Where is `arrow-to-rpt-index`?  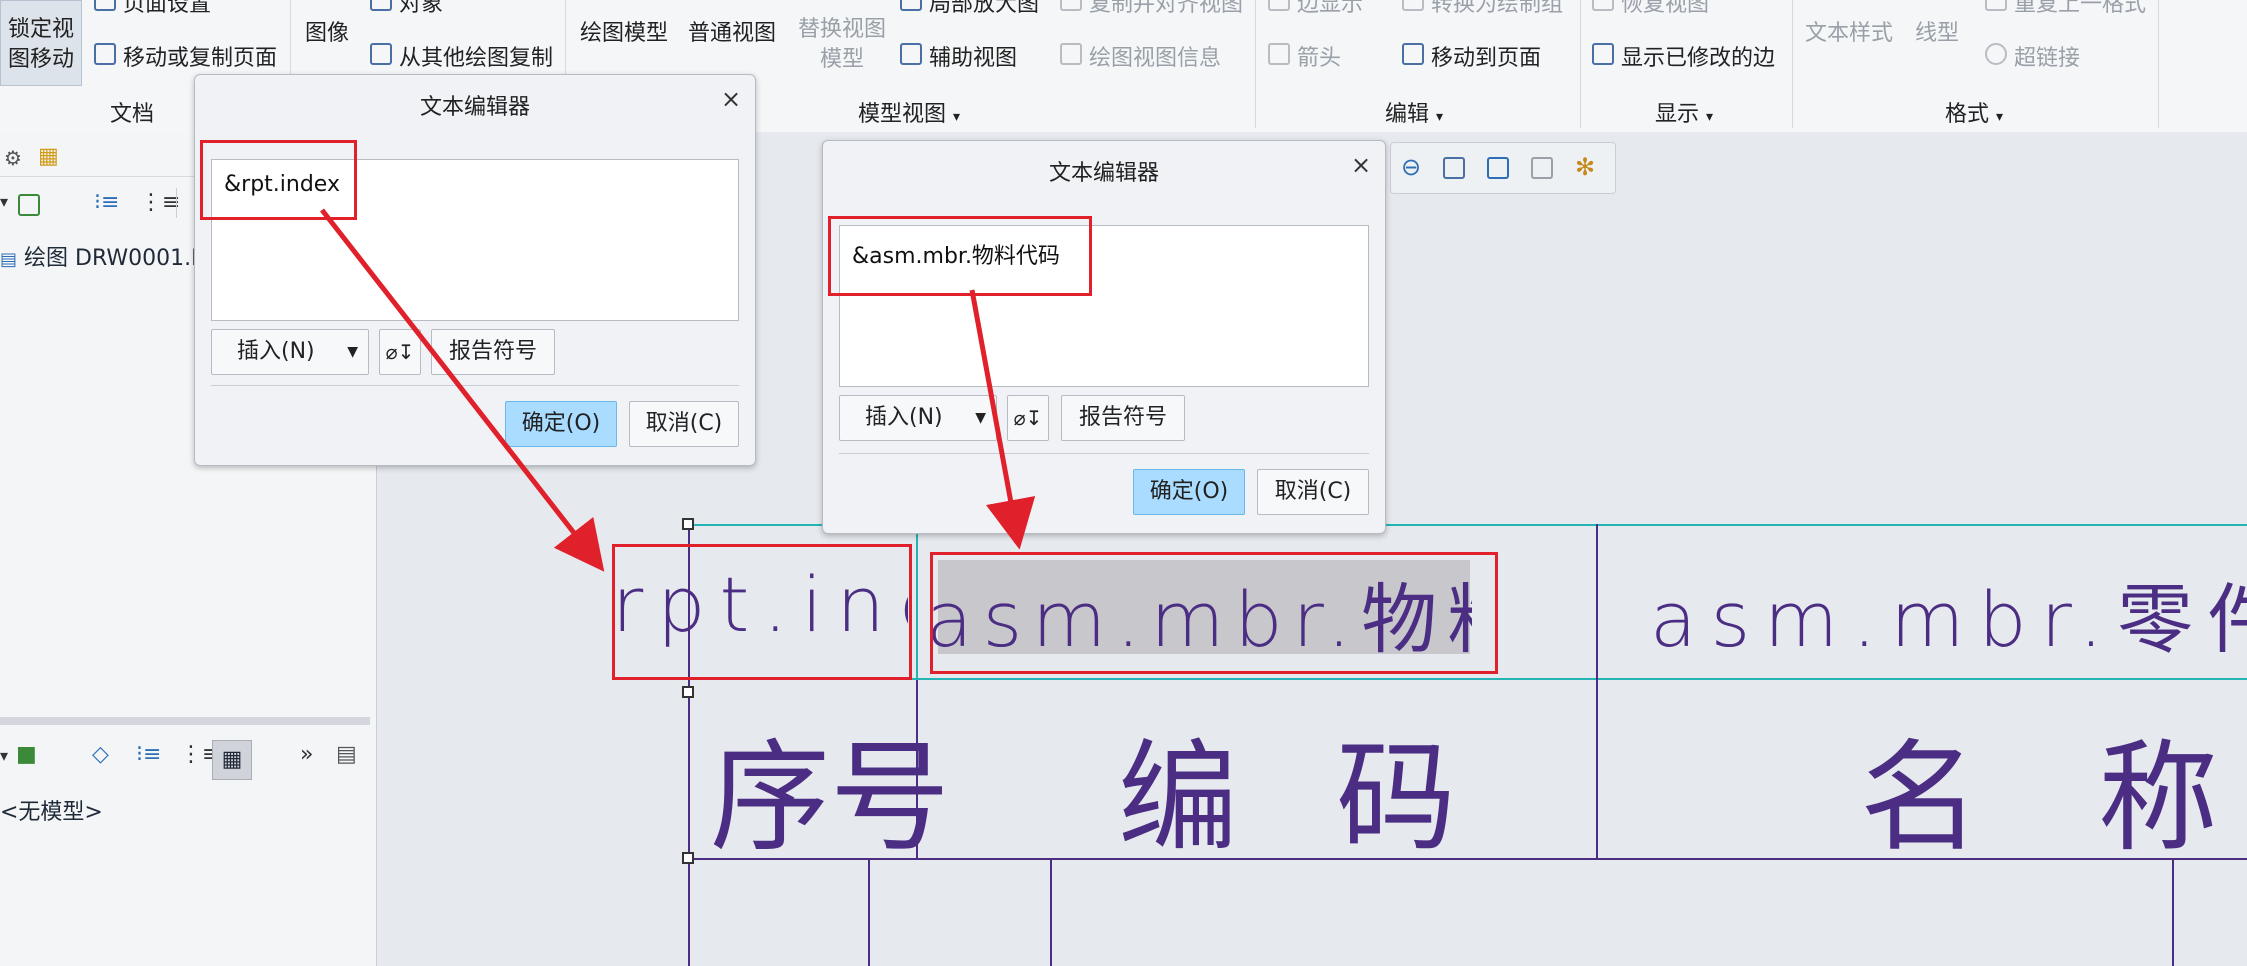 arrow-to-rpt-index is located at coordinates (462, 390).